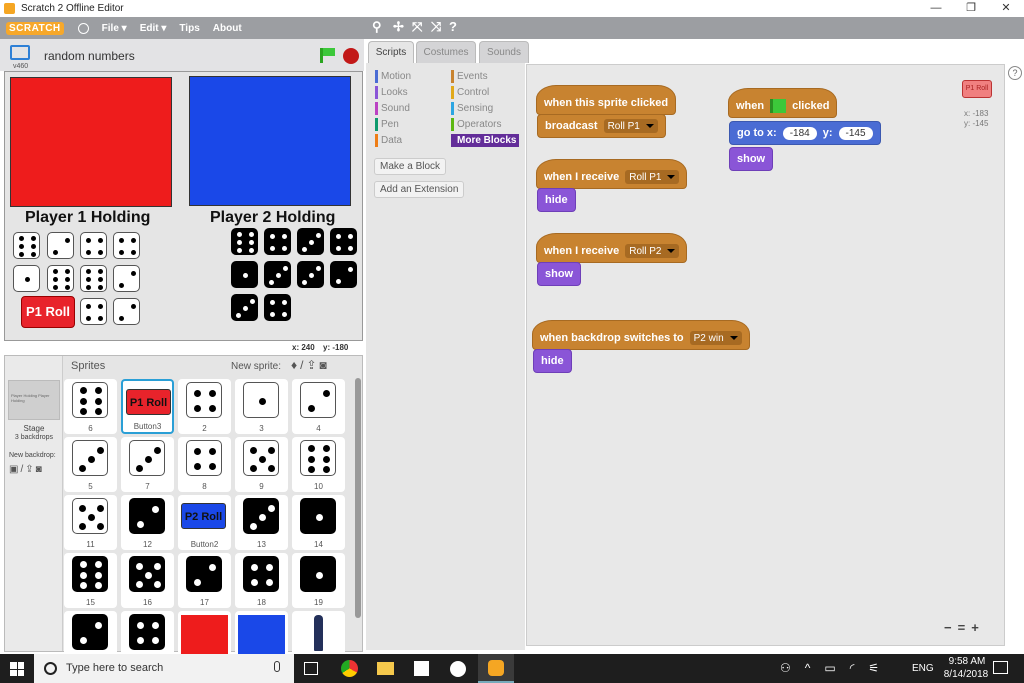  I want to click on menu-file: File ▾, so click(114, 28).